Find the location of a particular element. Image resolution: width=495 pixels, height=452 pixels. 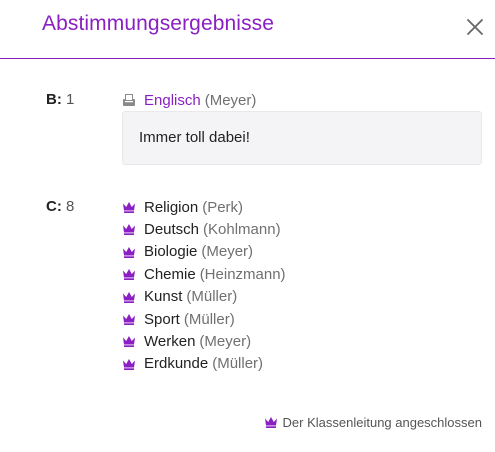

vote-list-item: Kunst (Müller) is located at coordinates (179, 297).